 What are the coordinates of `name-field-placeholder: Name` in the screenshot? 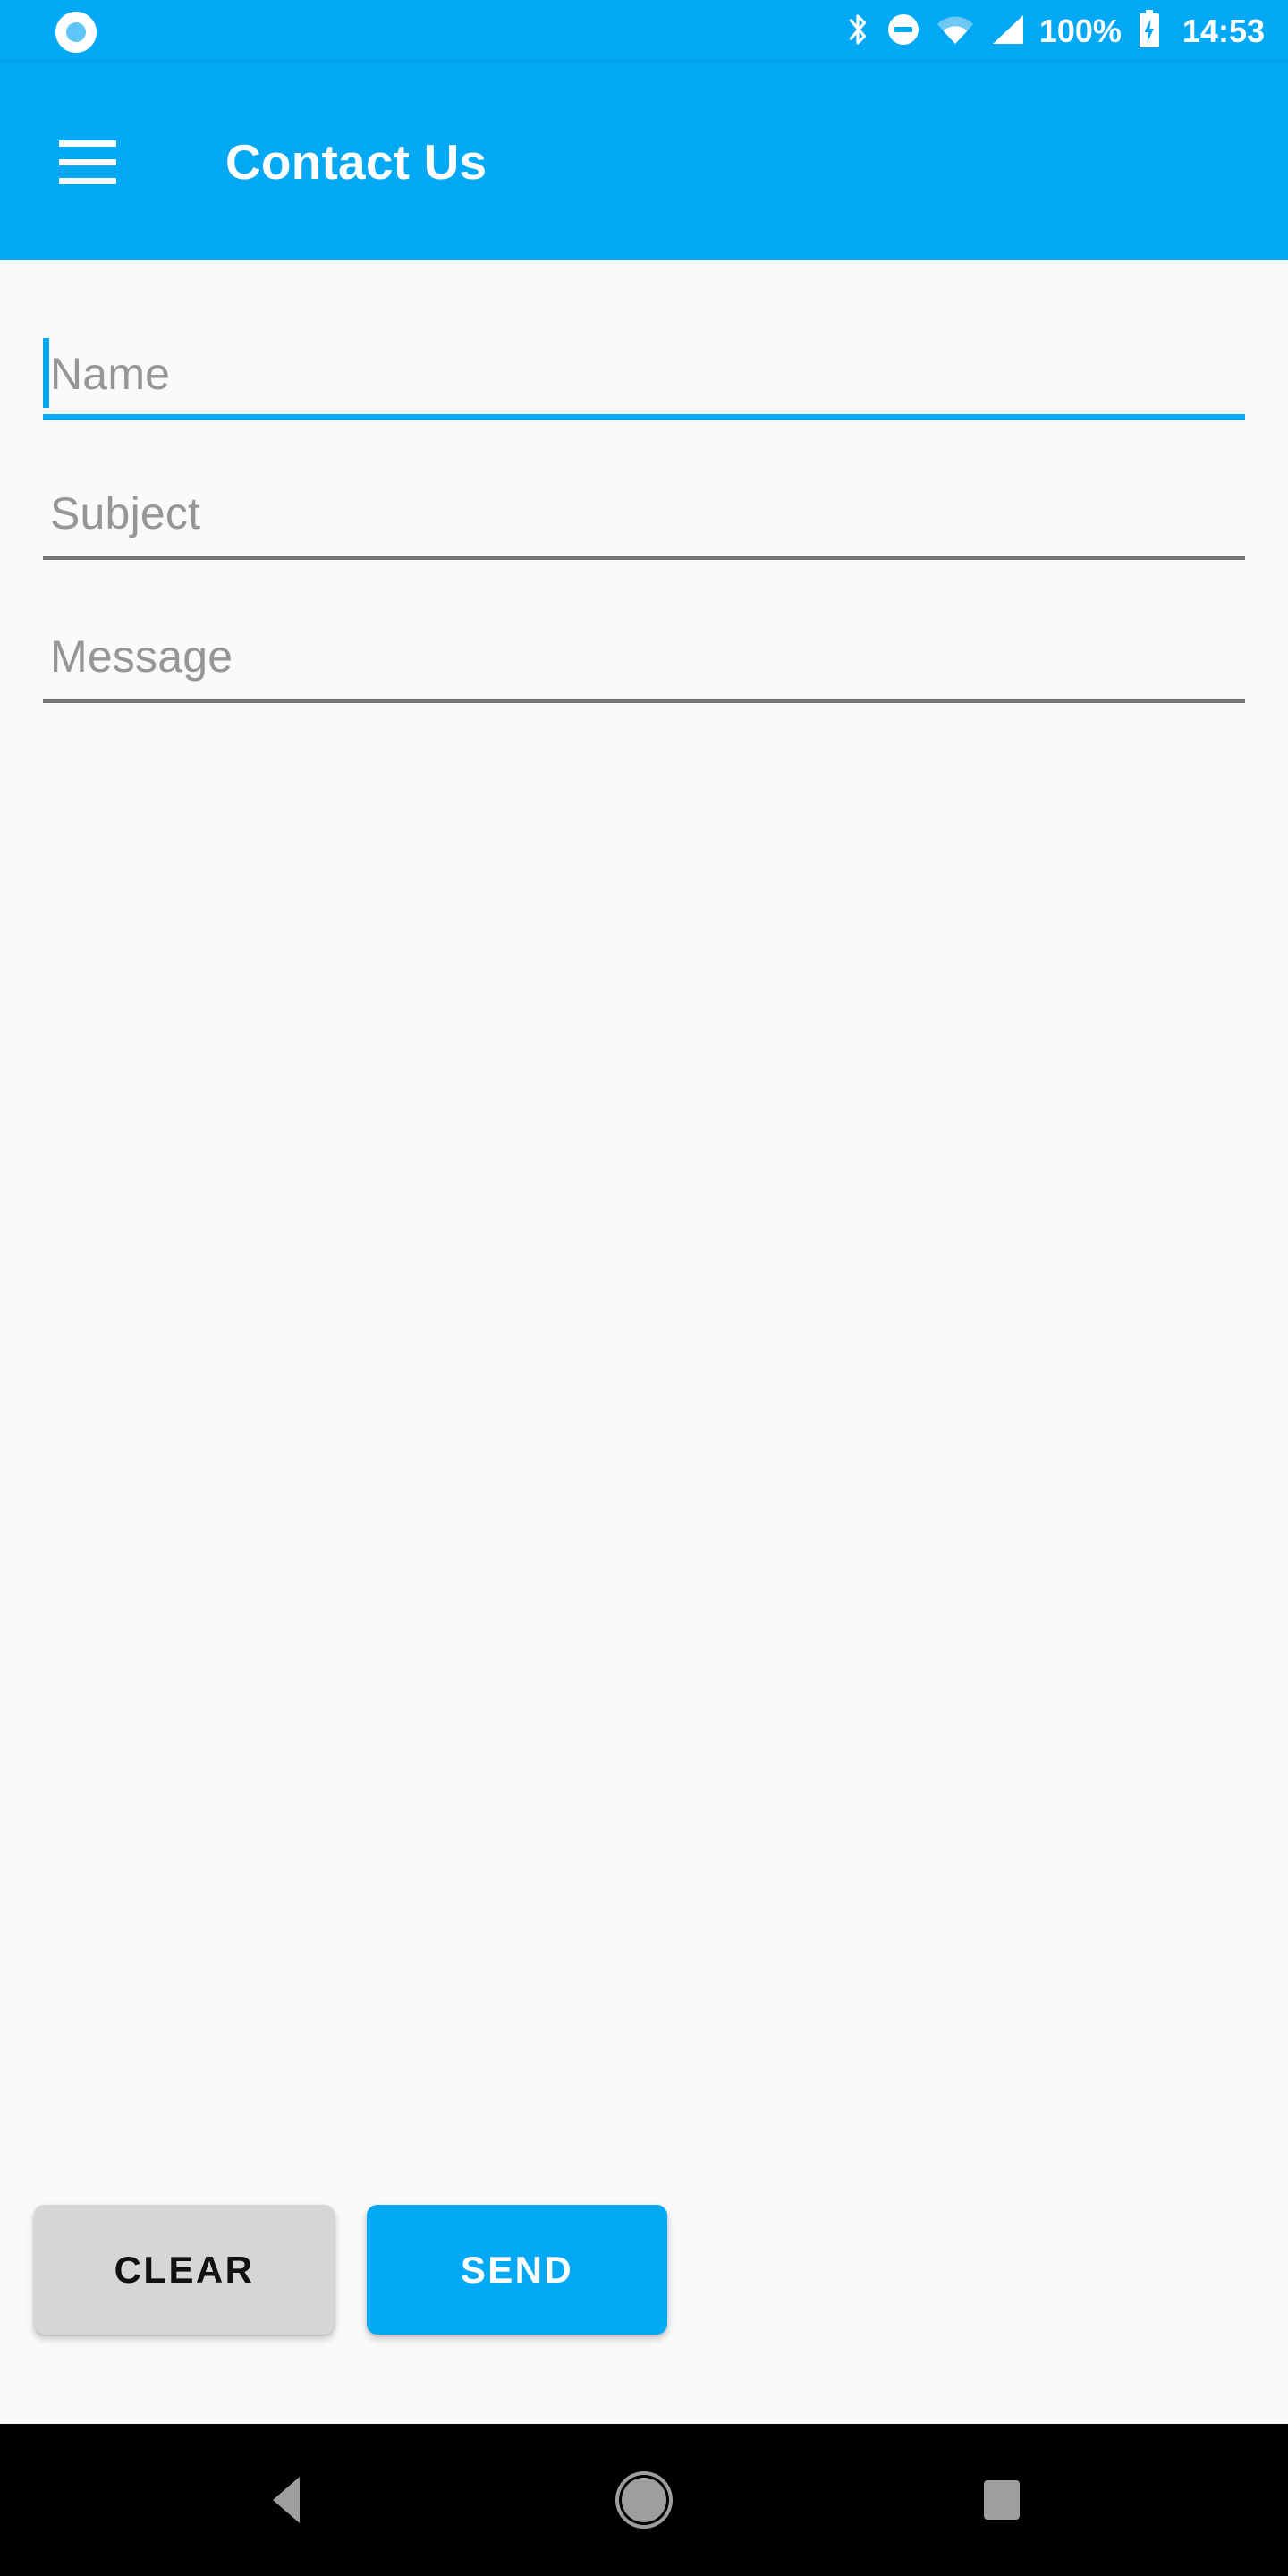 It's located at (110, 374).